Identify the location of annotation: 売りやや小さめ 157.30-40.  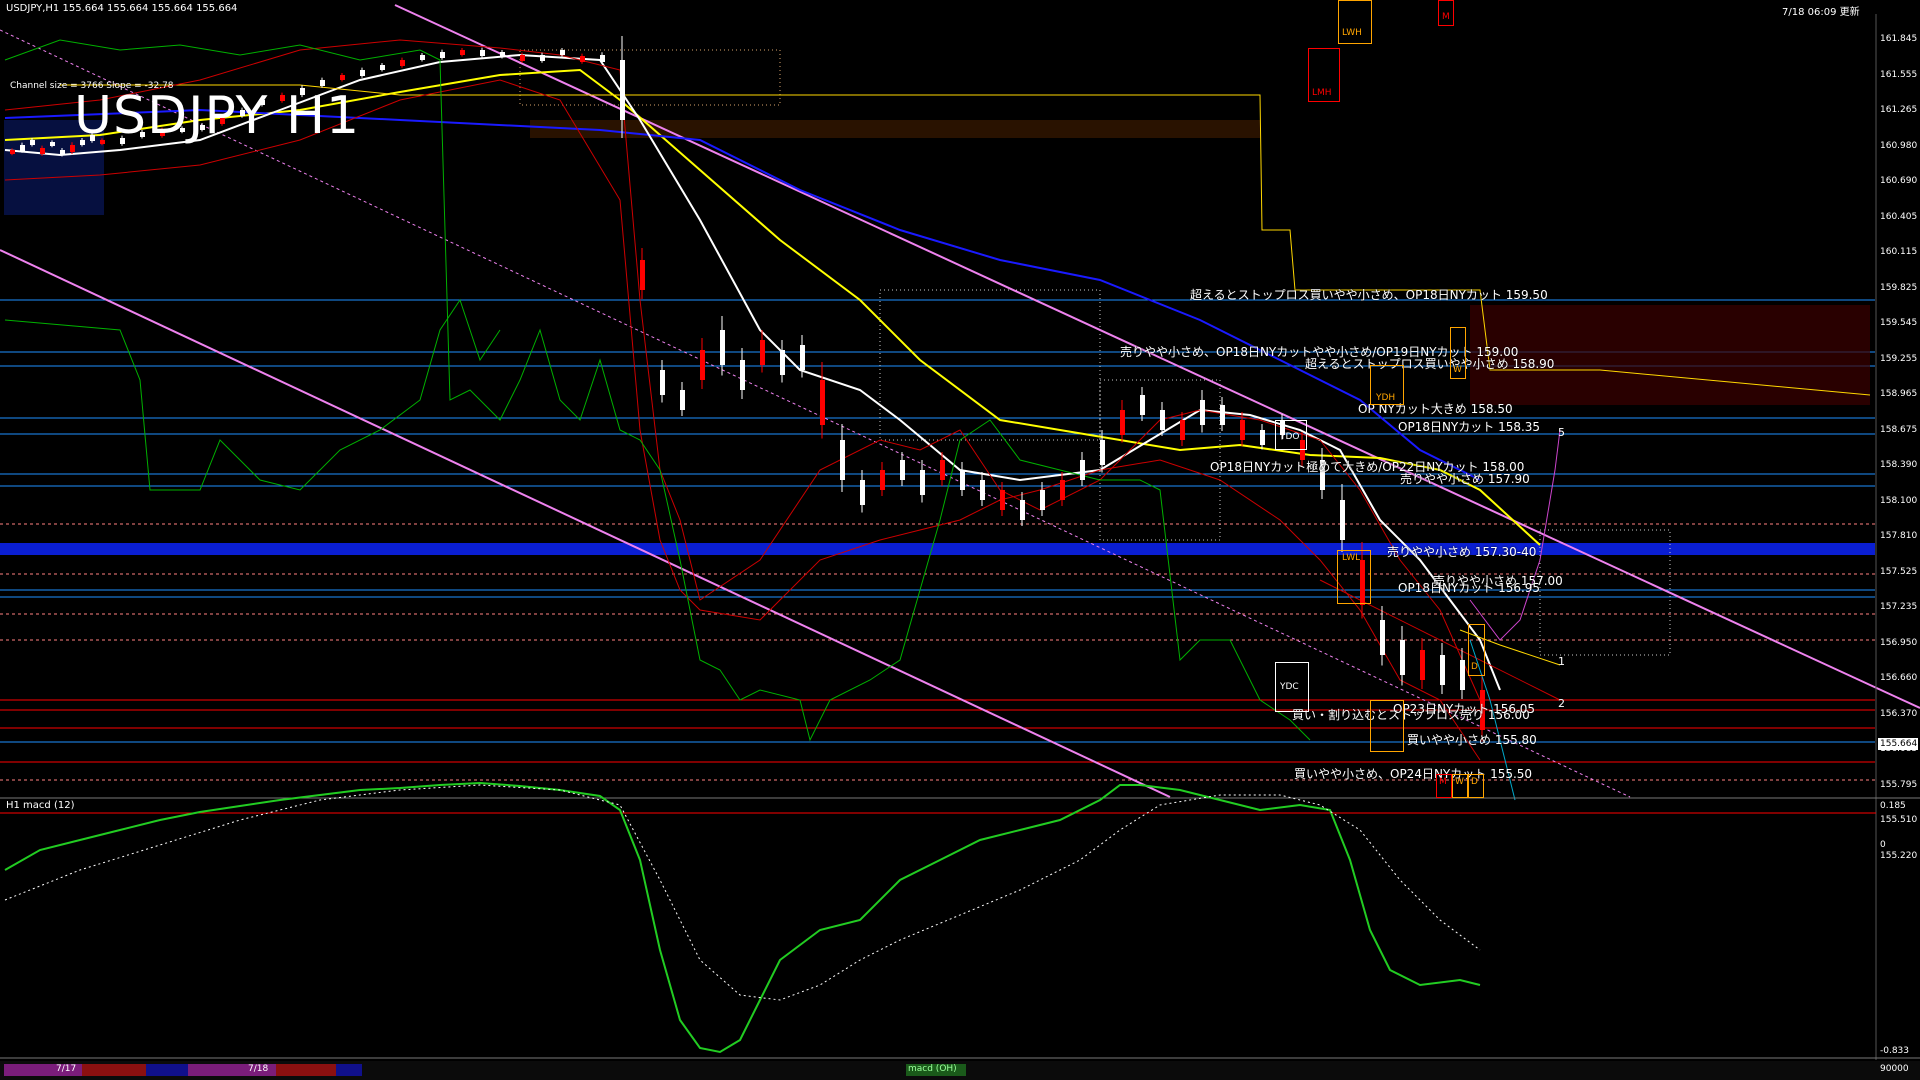
(1462, 552).